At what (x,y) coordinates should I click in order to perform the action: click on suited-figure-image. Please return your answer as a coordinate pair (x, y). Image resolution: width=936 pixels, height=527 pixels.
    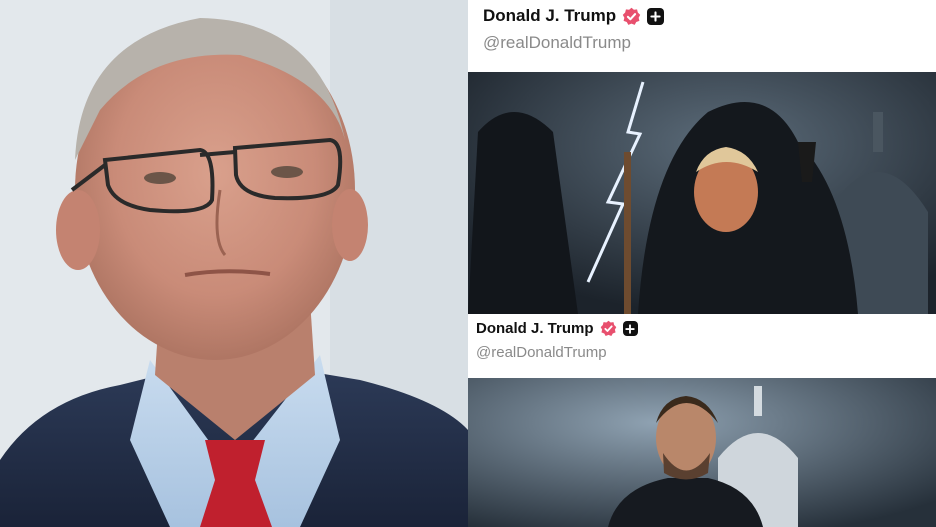
    Looking at the image, I should click on (702, 452).